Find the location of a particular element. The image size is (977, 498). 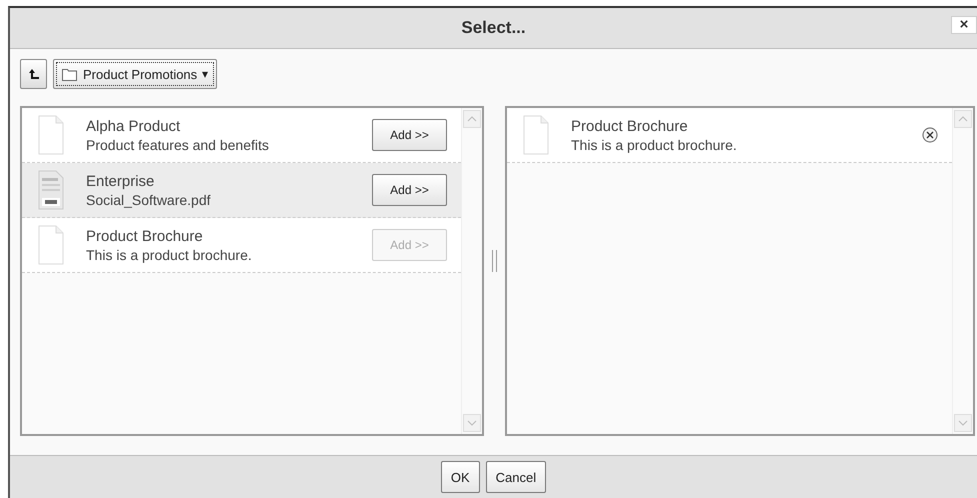

item-title: Alpha Product is located at coordinates (134, 126).